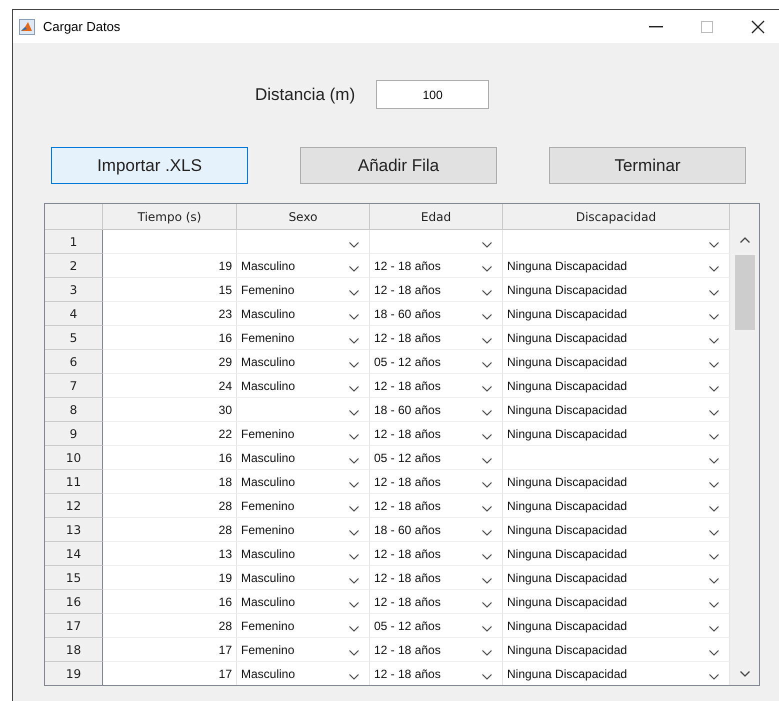 This screenshot has width=779, height=701. What do you see at coordinates (149, 165) in the screenshot?
I see `action-button: Importar .XLS` at bounding box center [149, 165].